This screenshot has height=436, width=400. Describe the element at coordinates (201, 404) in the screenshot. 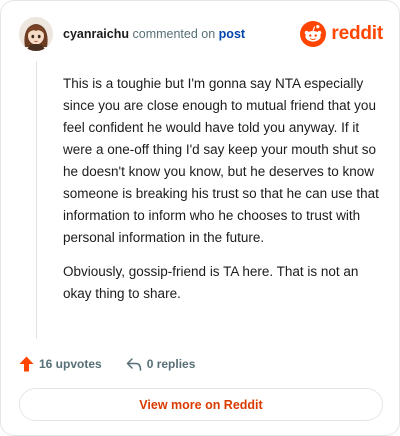

I see `view-more-button: View more on Reddit` at that location.